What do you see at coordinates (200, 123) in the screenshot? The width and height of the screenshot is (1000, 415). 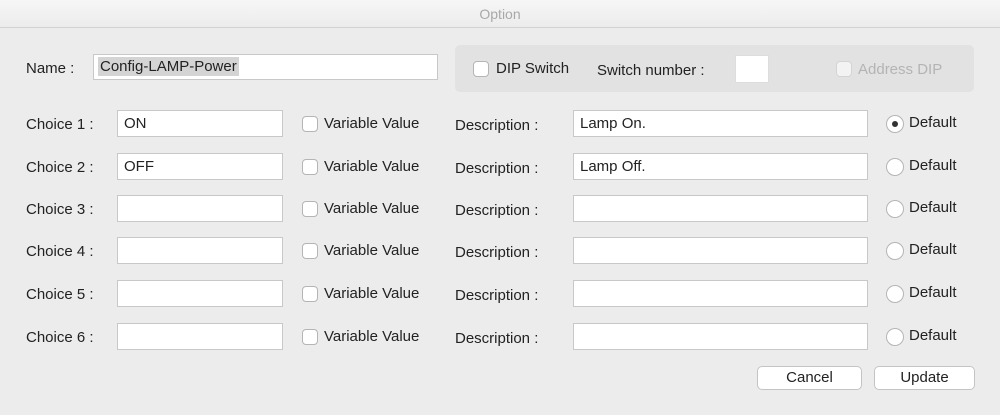 I see `choice-value-input: ON` at bounding box center [200, 123].